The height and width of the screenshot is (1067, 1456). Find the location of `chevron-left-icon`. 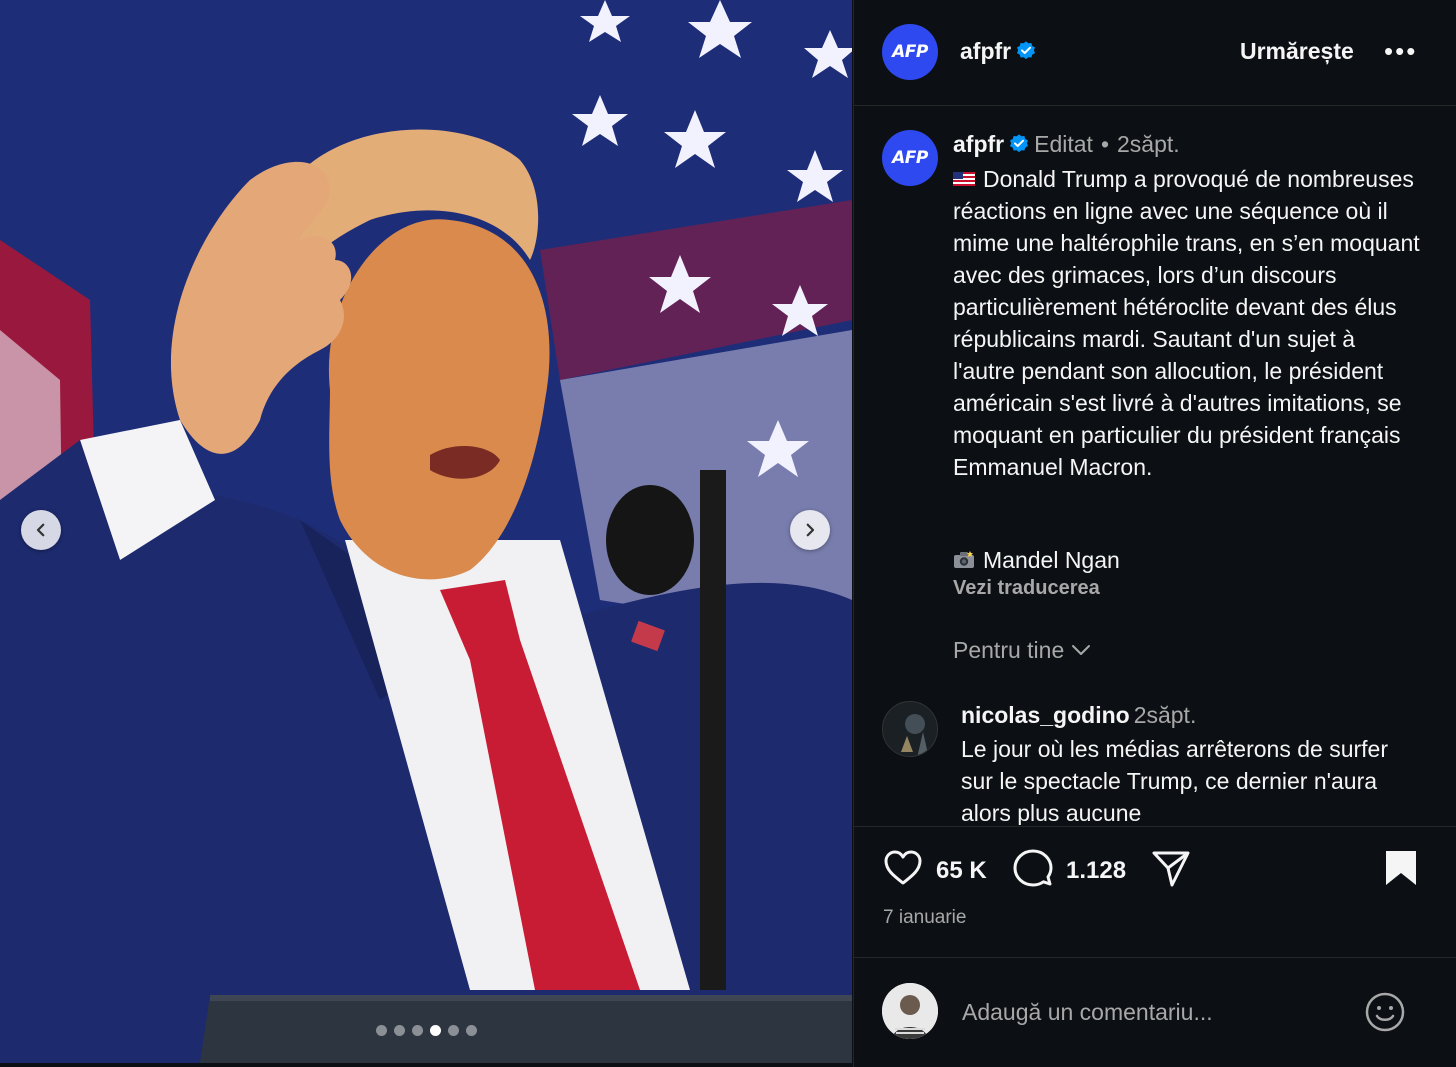

chevron-left-icon is located at coordinates (40, 530).